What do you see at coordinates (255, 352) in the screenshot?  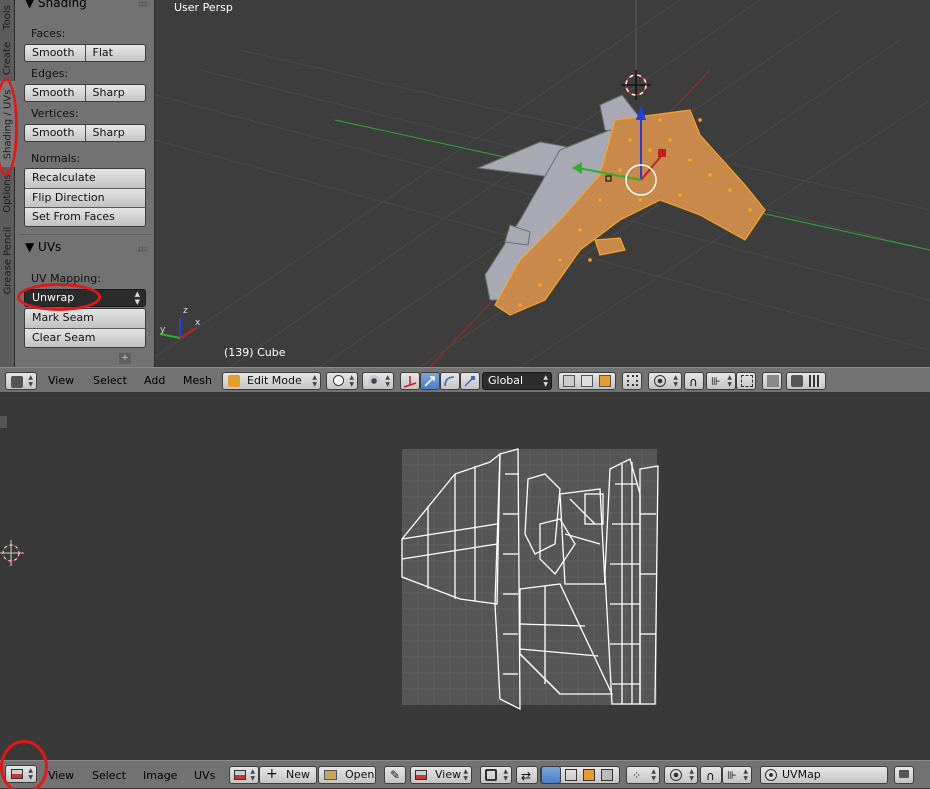 I see `object-info: (139) Cube` at bounding box center [255, 352].